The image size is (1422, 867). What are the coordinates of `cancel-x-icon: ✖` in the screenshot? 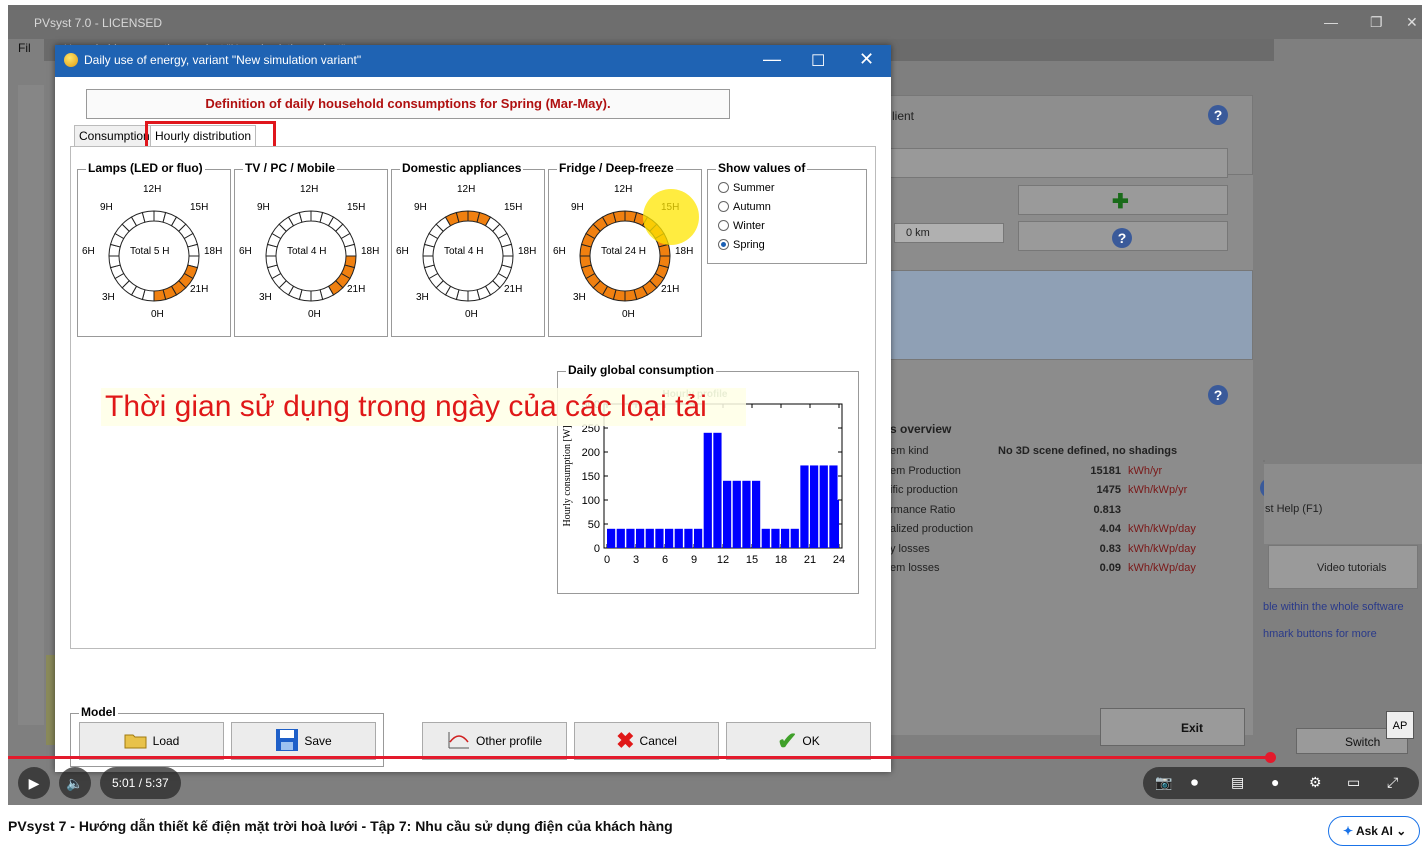 It's located at (625, 740).